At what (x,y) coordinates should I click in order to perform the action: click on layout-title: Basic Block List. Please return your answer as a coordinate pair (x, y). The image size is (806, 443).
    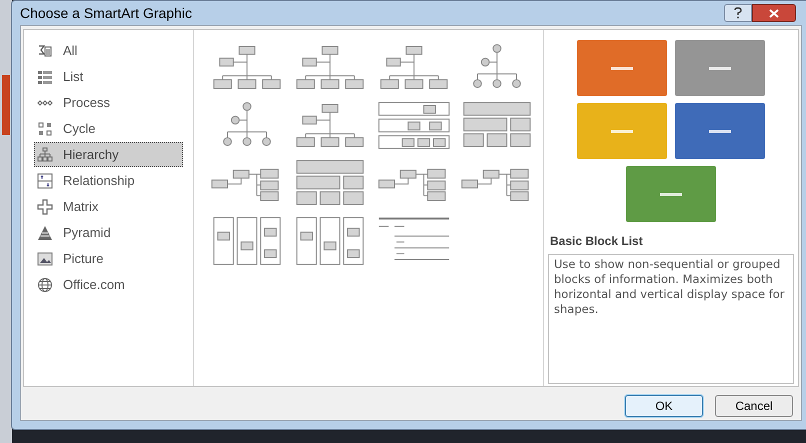
    Looking at the image, I should click on (597, 241).